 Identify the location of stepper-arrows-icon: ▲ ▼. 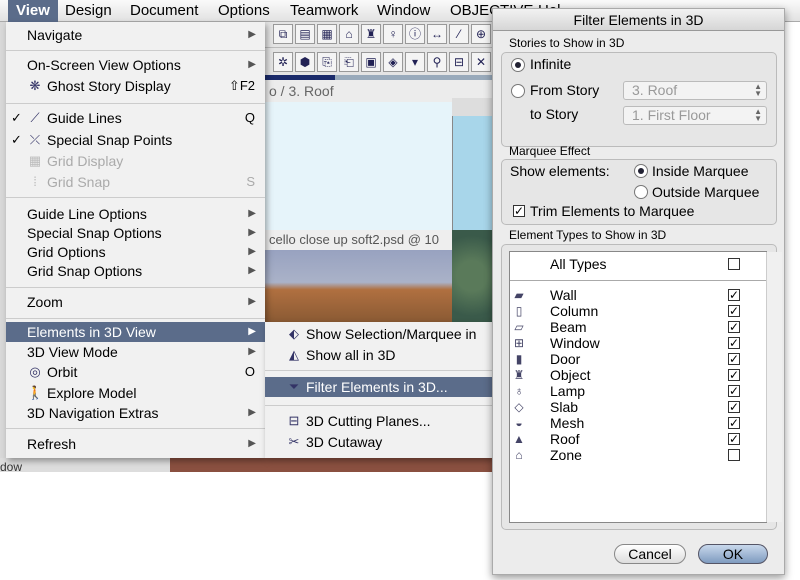
(758, 90).